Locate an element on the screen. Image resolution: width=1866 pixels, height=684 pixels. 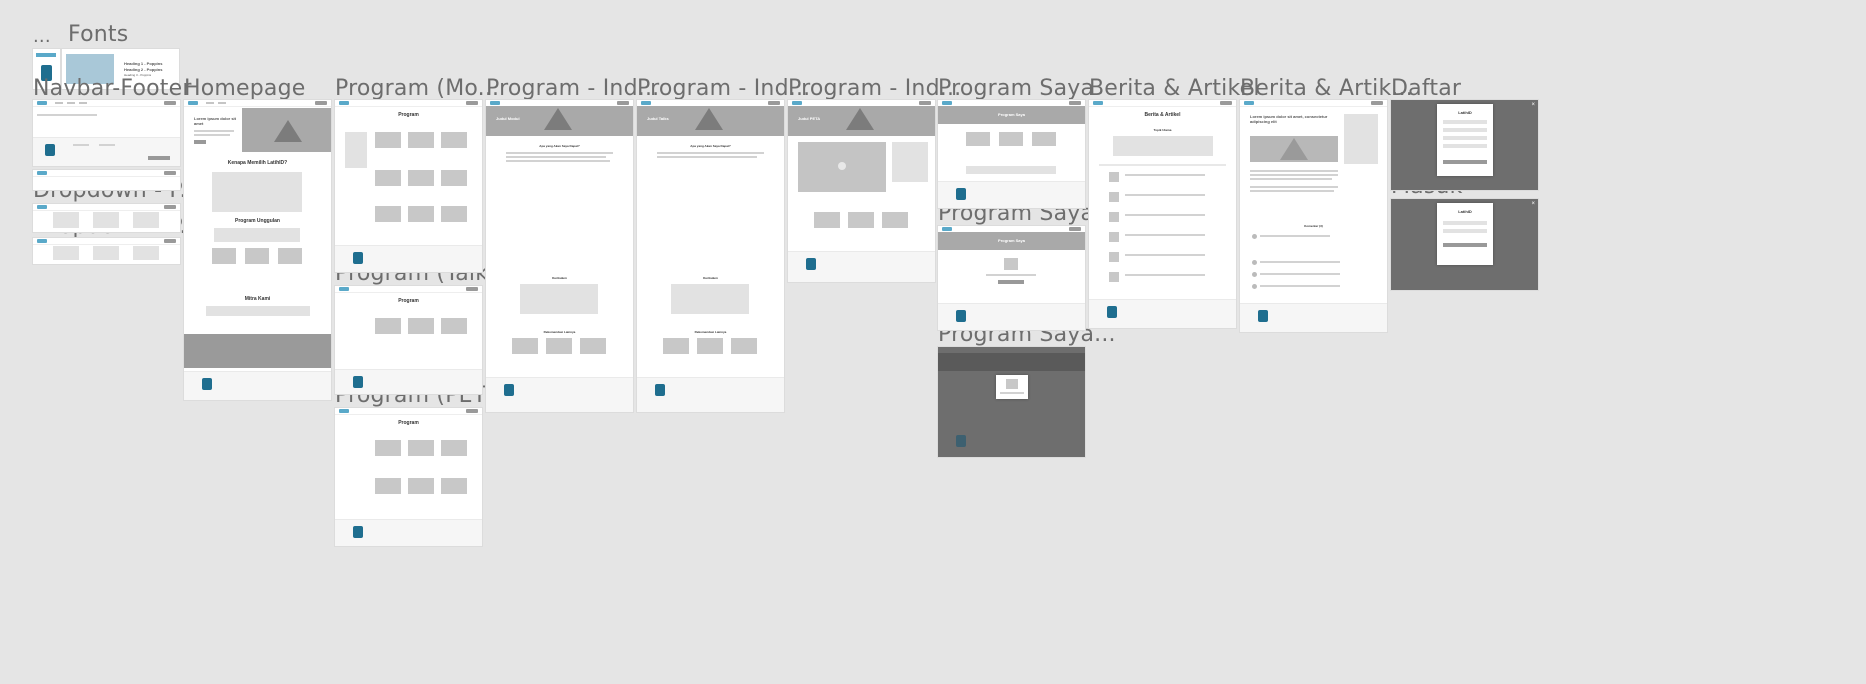
modal-dialog is located at coordinates (1012, 387).